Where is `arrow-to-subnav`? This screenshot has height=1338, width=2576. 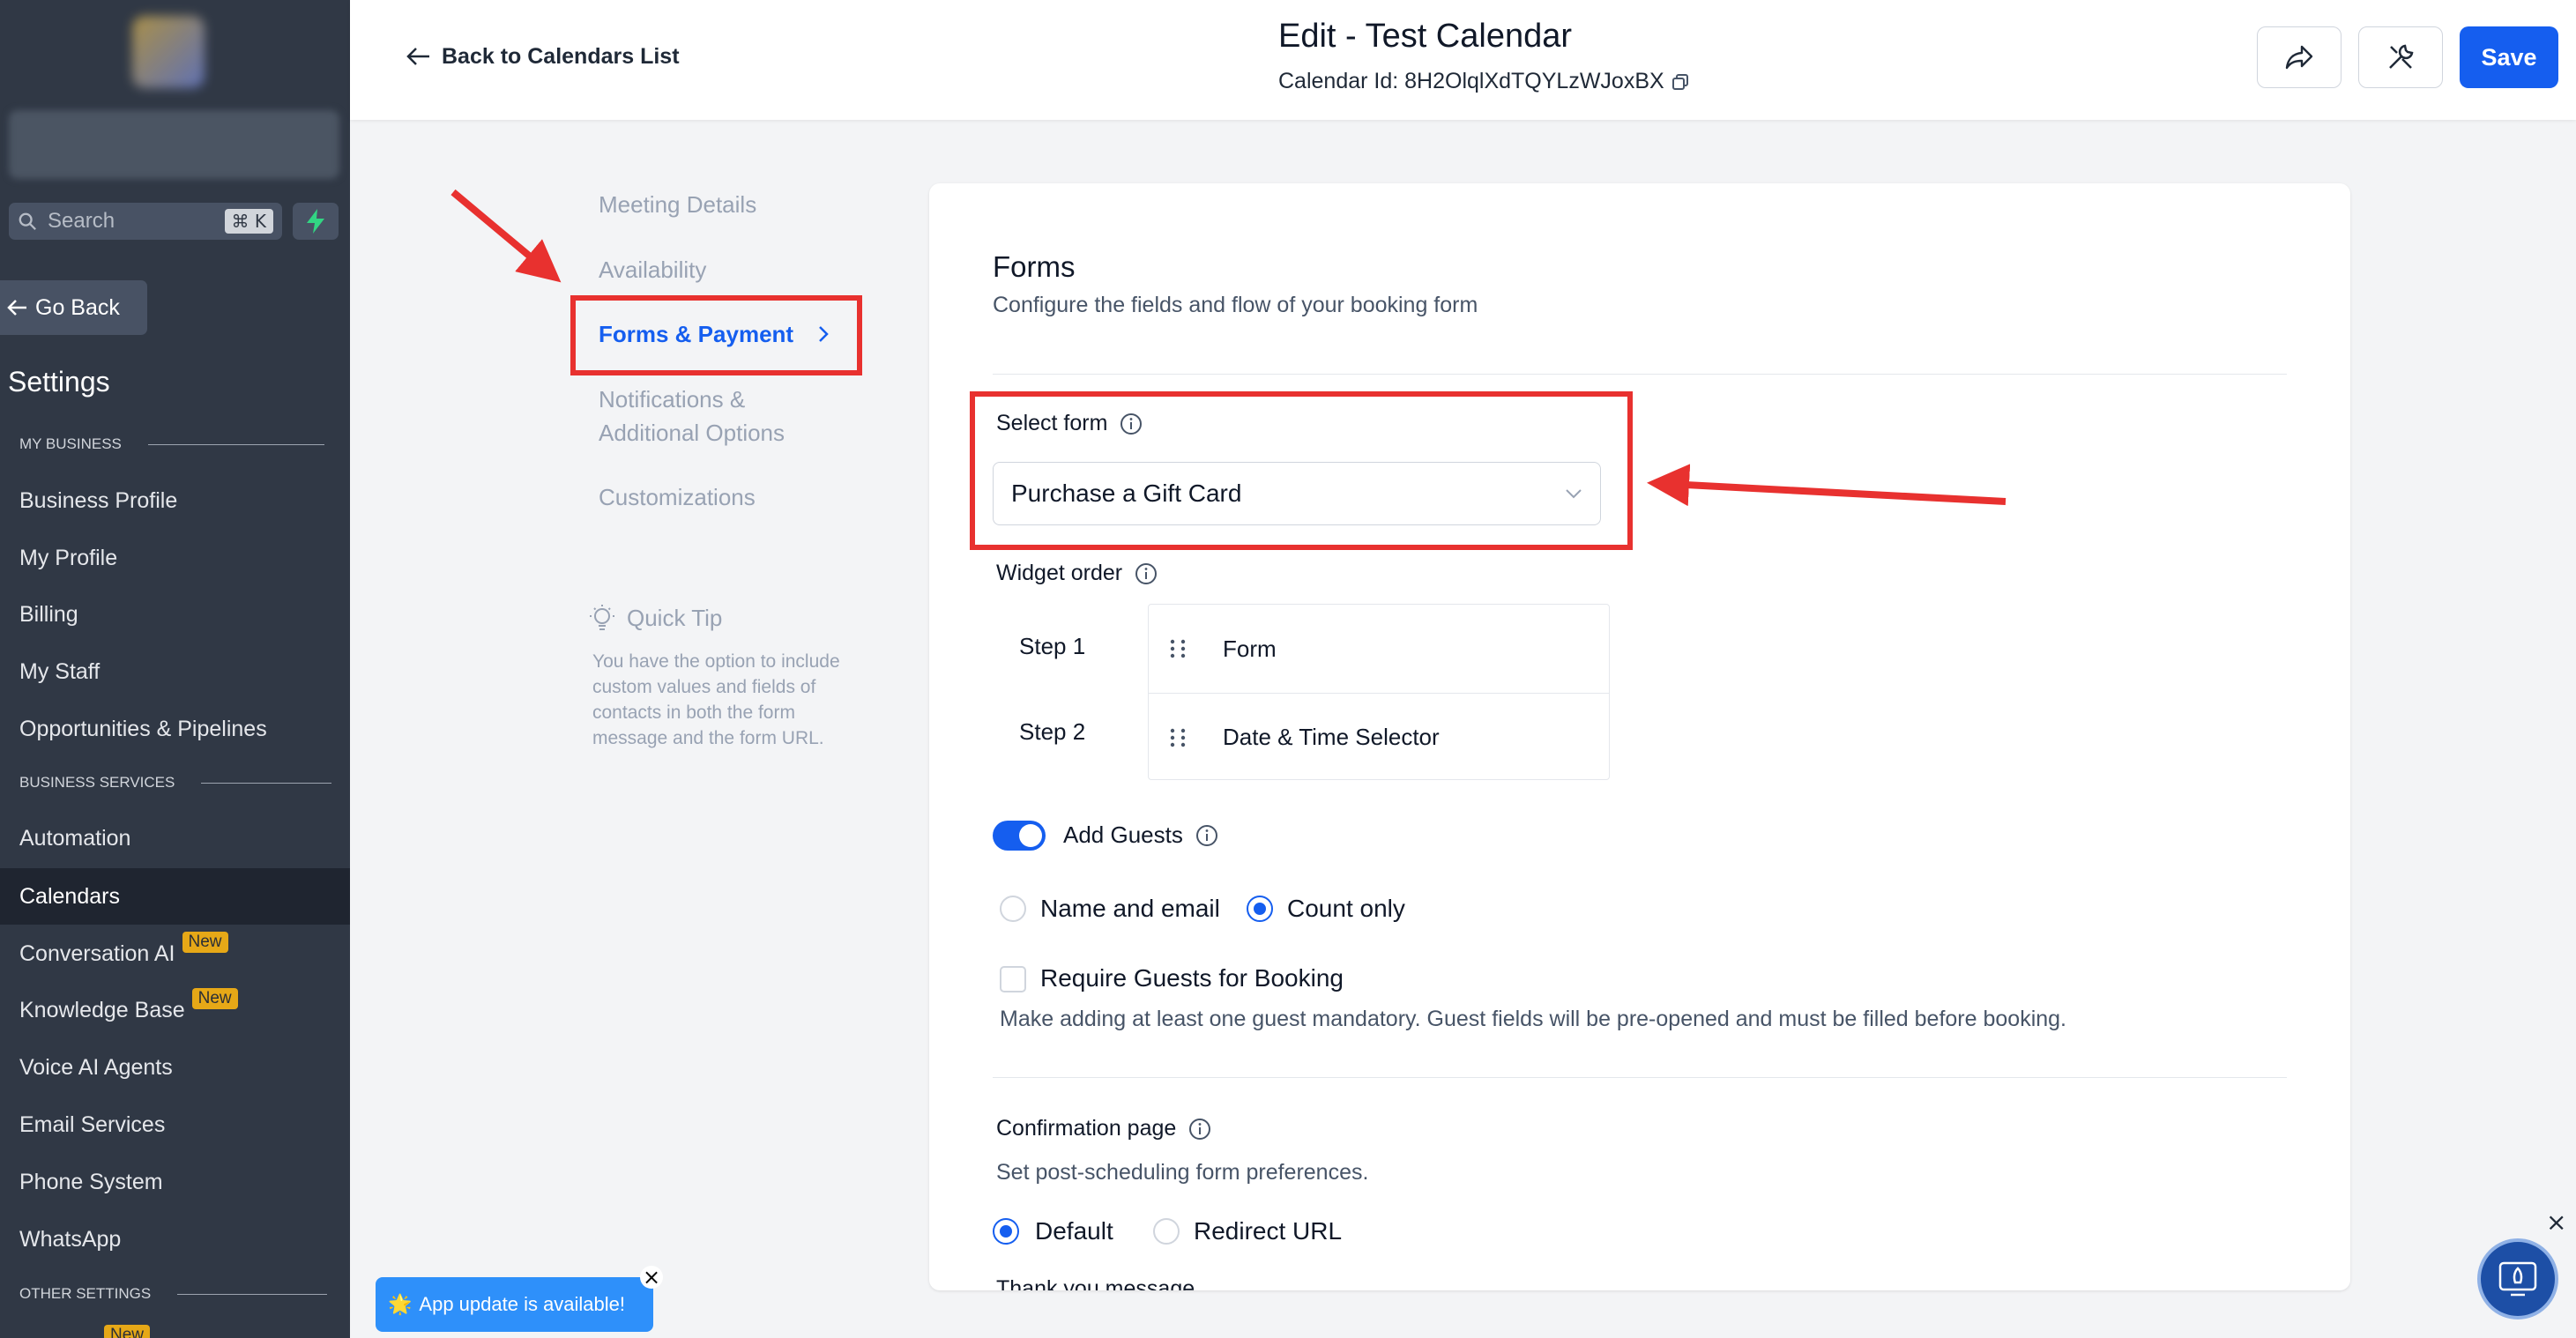
arrow-to-subnav is located at coordinates (506, 236).